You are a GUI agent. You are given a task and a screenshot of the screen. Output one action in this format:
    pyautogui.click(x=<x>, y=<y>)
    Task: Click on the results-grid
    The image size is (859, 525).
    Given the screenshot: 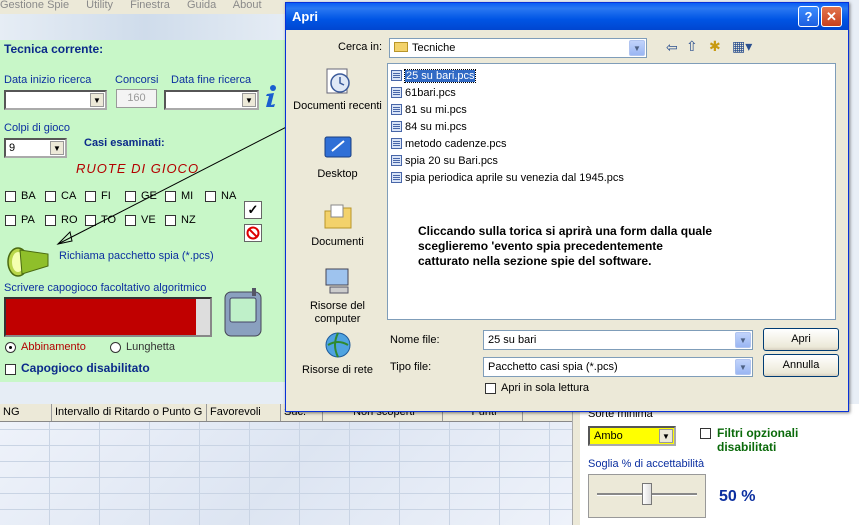 What is the action you would take?
    pyautogui.click(x=286, y=473)
    